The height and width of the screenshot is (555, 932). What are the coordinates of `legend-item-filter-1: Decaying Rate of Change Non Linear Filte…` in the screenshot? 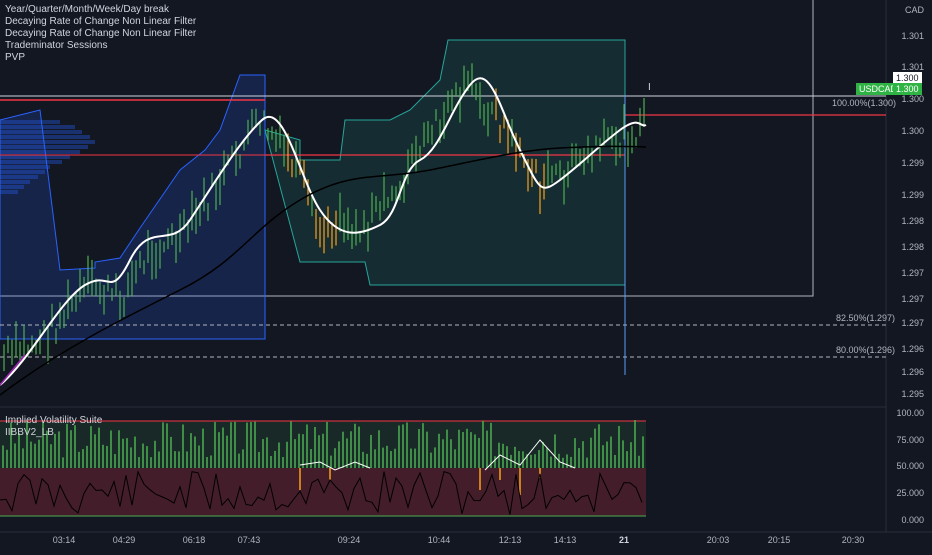 It's located at (100, 22).